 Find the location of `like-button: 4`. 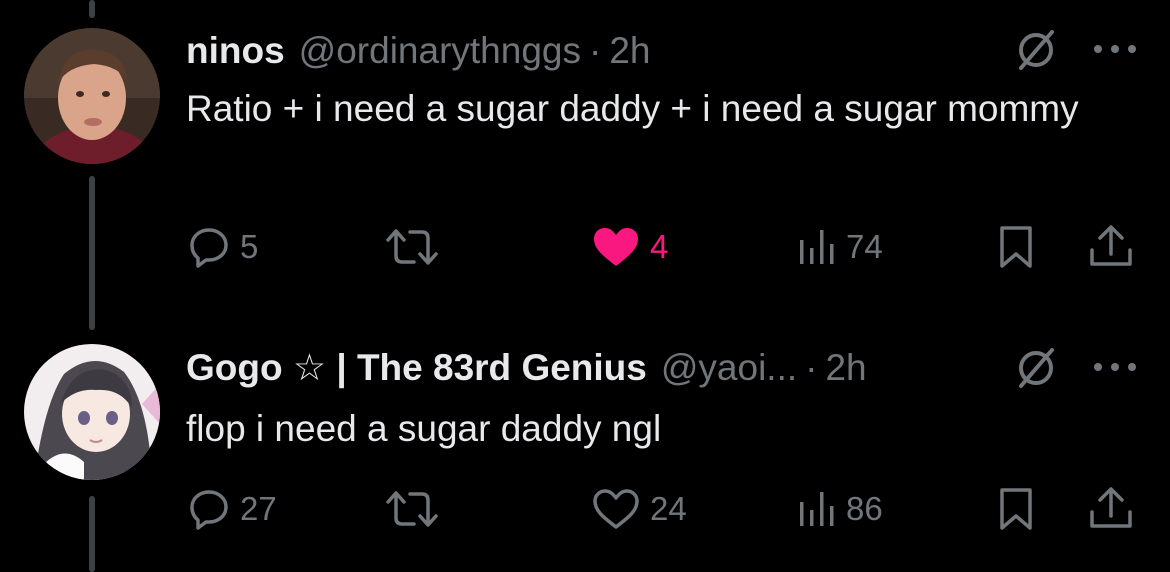

like-button: 4 is located at coordinates (630, 247).